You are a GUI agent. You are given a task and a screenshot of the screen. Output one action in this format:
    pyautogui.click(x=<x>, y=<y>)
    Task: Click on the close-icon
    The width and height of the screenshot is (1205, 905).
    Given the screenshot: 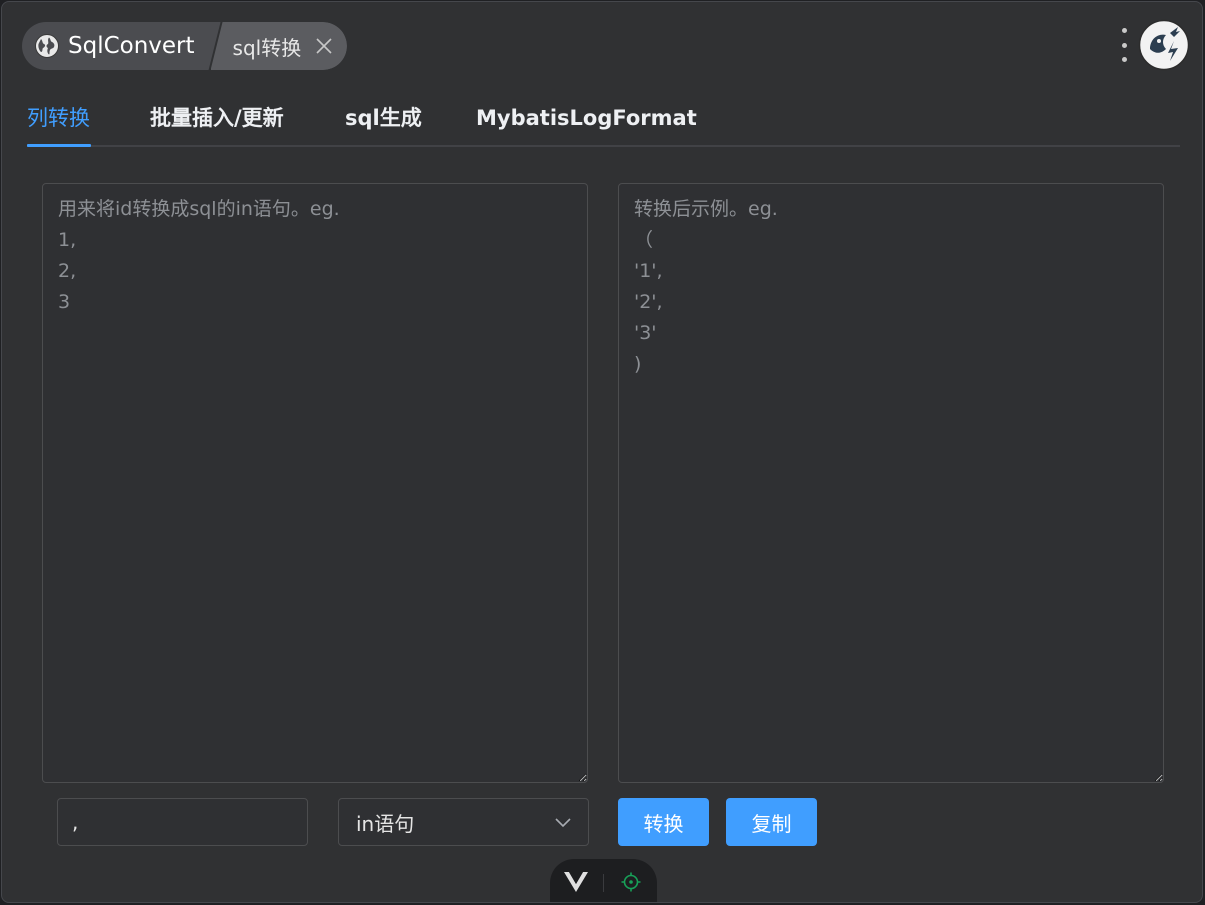 What is the action you would take?
    pyautogui.click(x=324, y=46)
    